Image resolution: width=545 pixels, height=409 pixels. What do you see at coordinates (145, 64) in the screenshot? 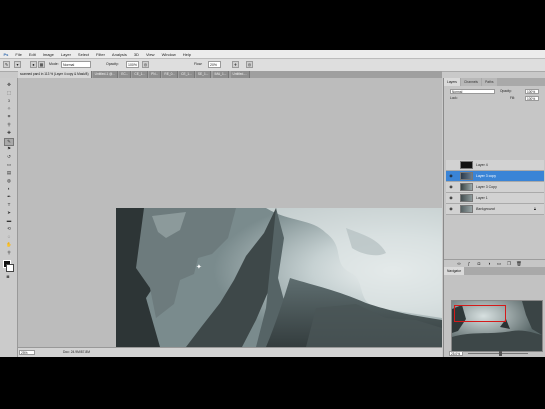
I see `pressure-opacity-icon: ◎` at bounding box center [145, 64].